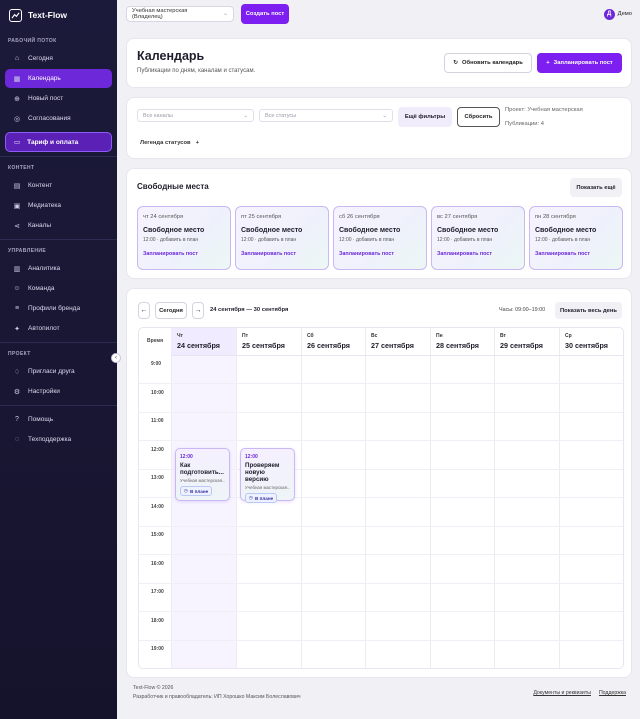 The width and height of the screenshot is (640, 719). I want to click on sidebar-item-brand-profiles: ≡ Профили бренда, so click(58, 308).